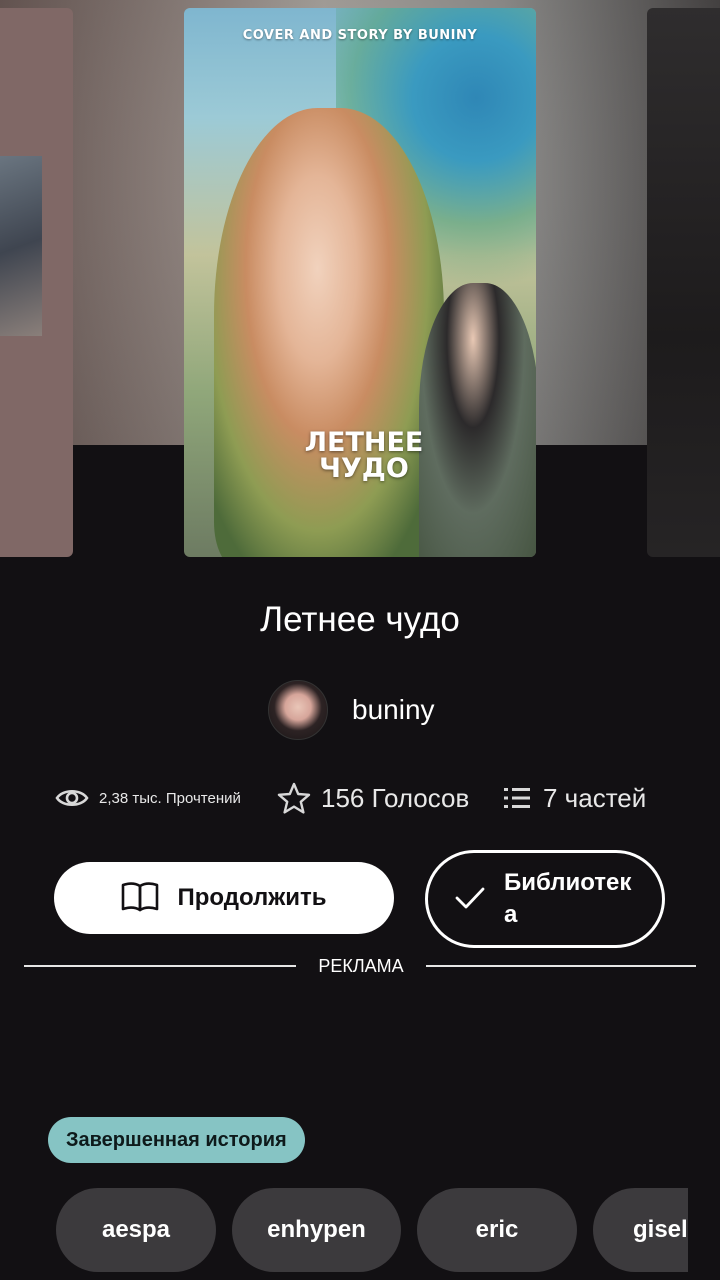 This screenshot has width=720, height=1280. I want to click on continue-reading-button: Продолжить, so click(224, 898).